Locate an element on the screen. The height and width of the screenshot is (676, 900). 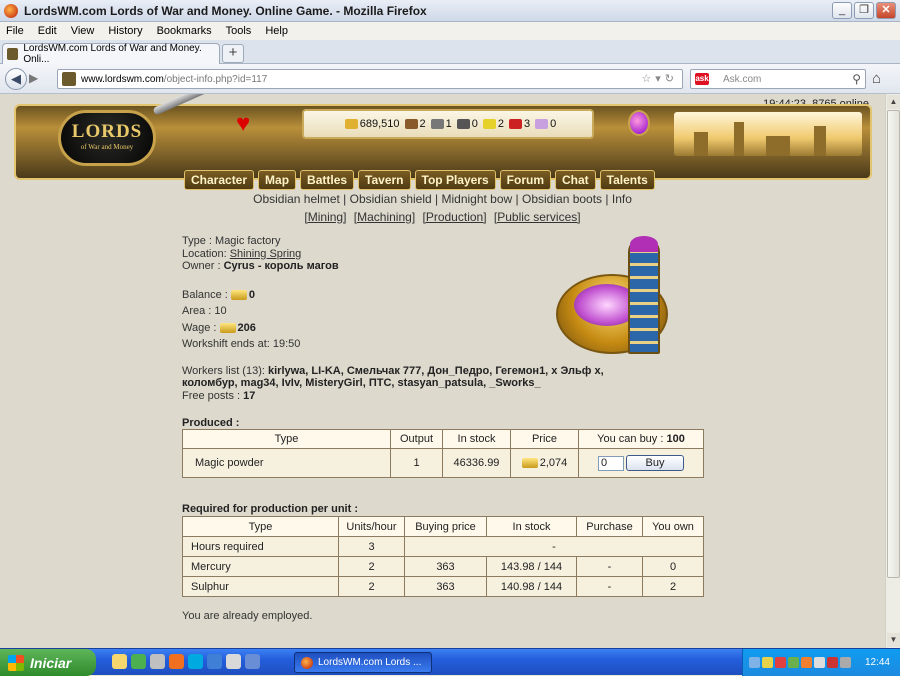
nav-top-players: Top Players is located at coordinates (455, 180).